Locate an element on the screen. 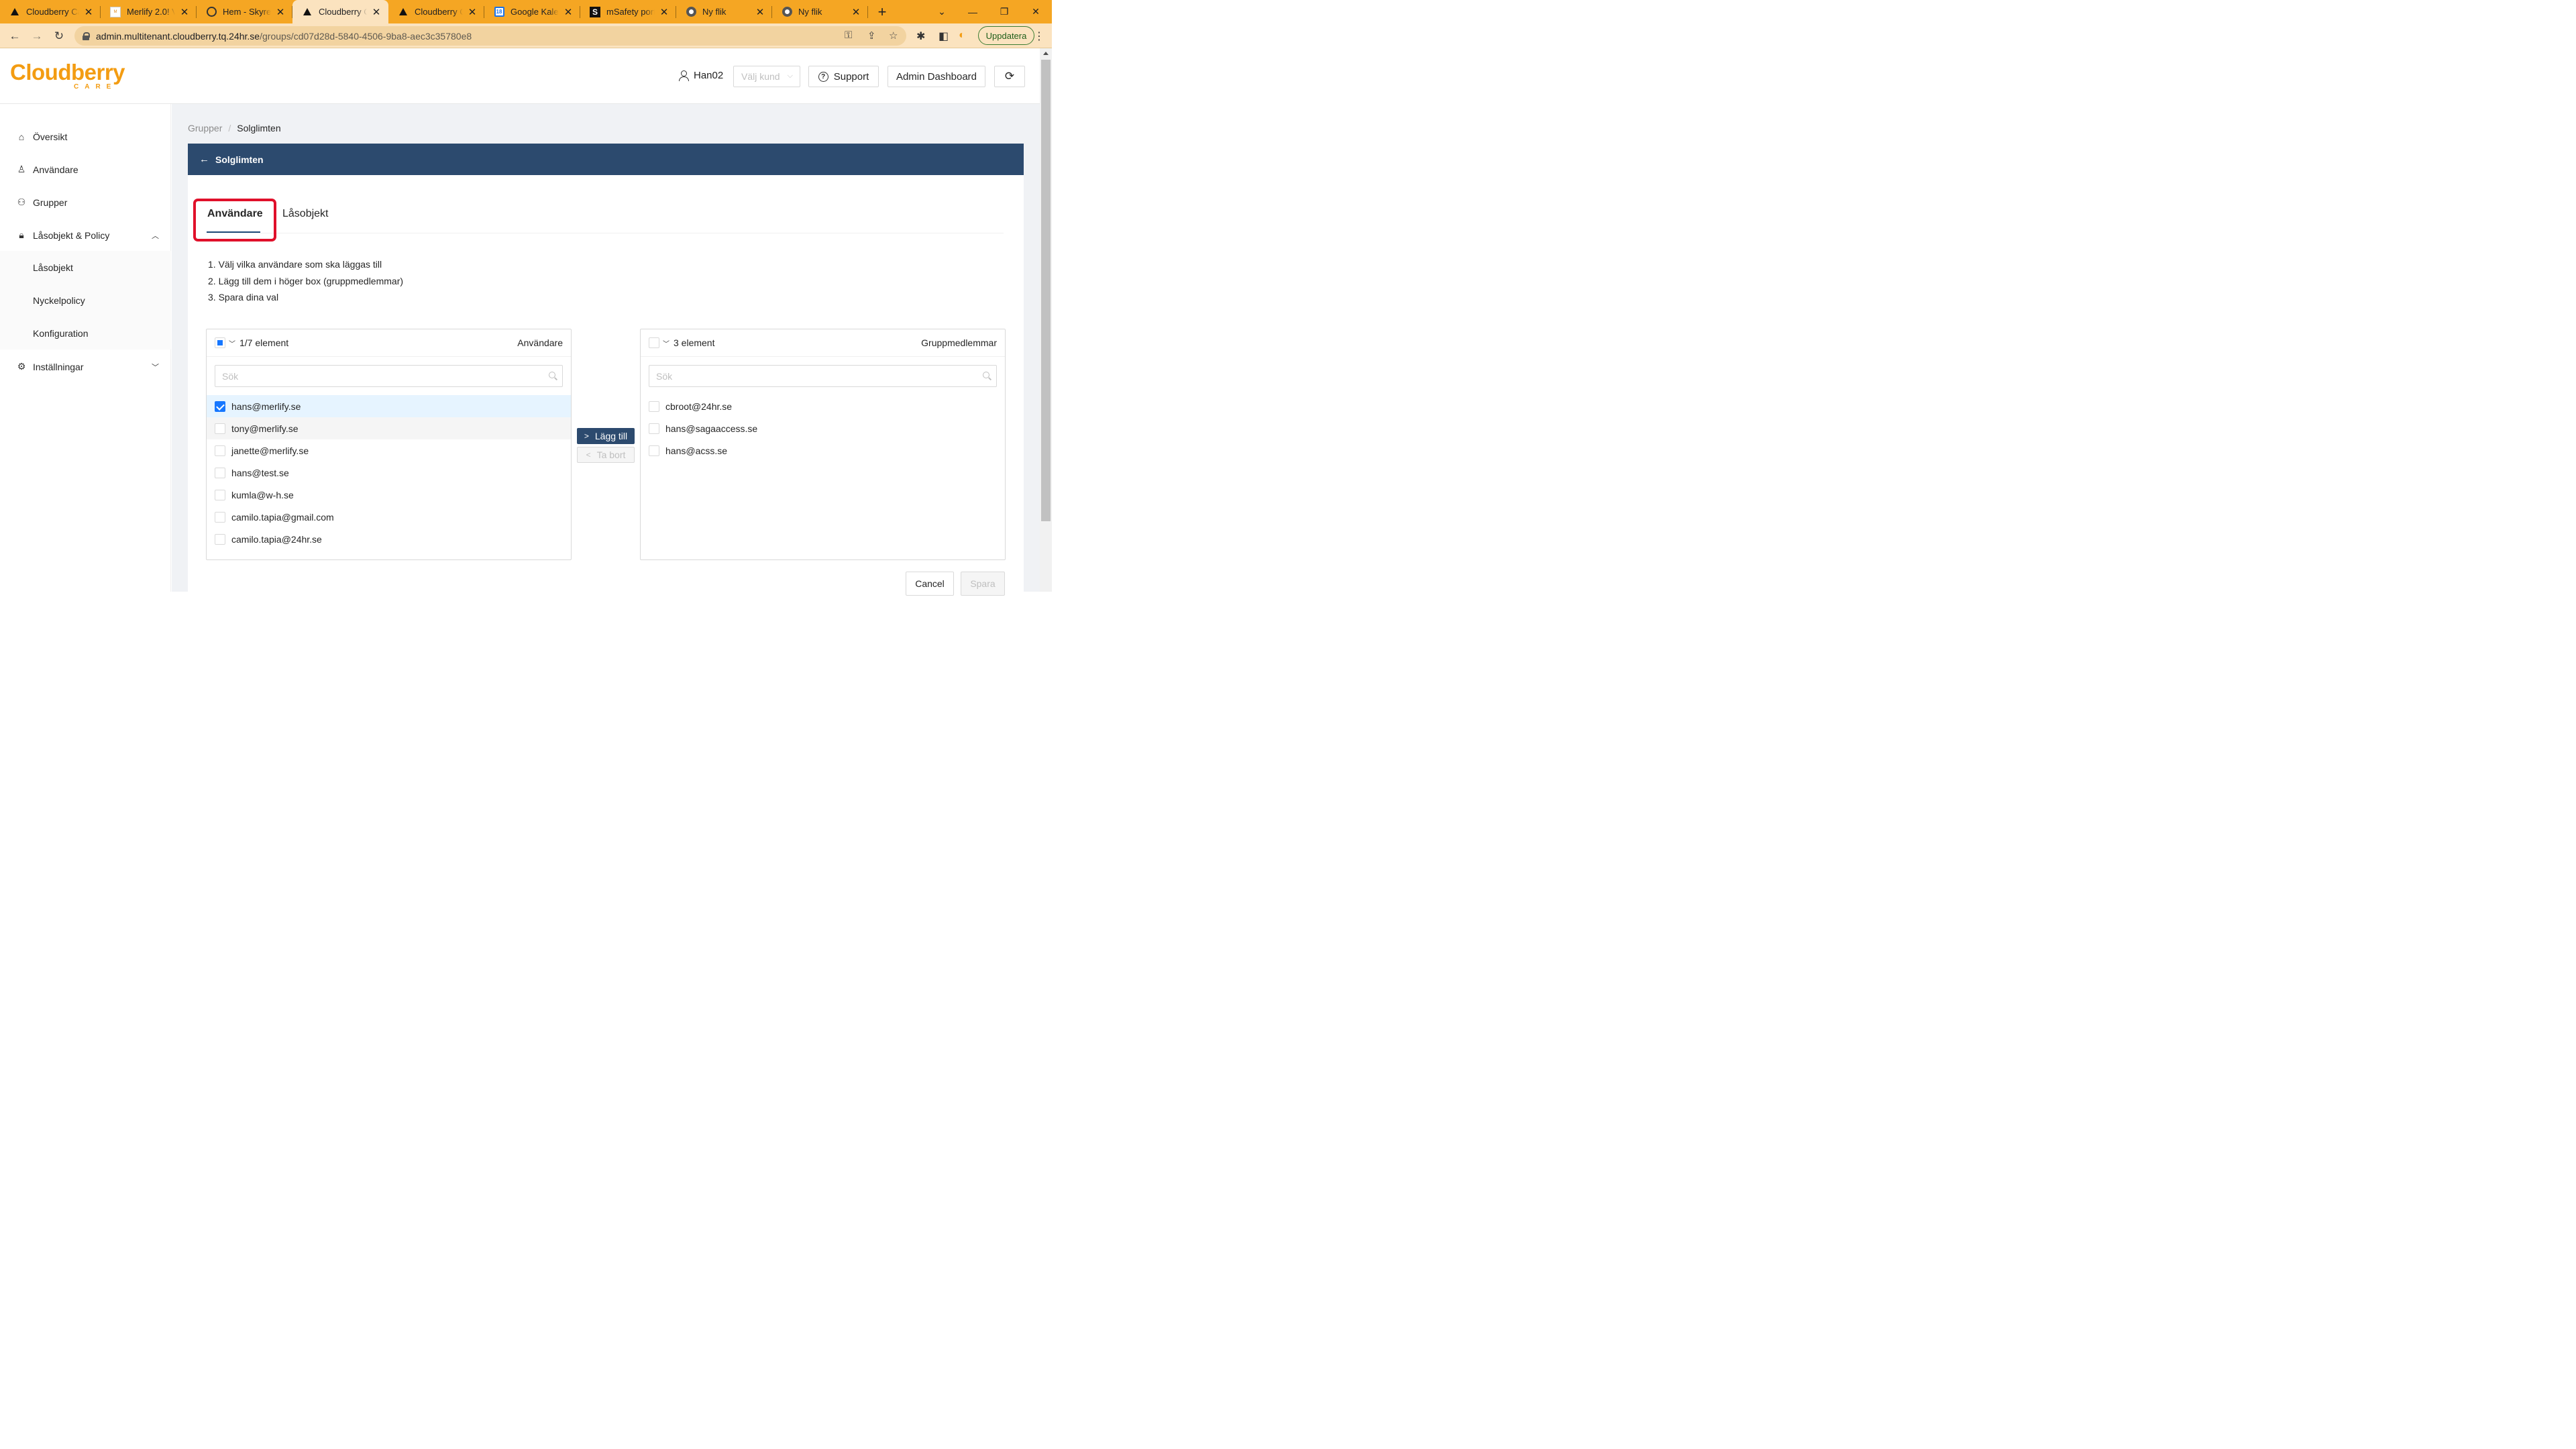 The width and height of the screenshot is (2576, 1449). cloudberry-triangle-icon is located at coordinates (14, 12).